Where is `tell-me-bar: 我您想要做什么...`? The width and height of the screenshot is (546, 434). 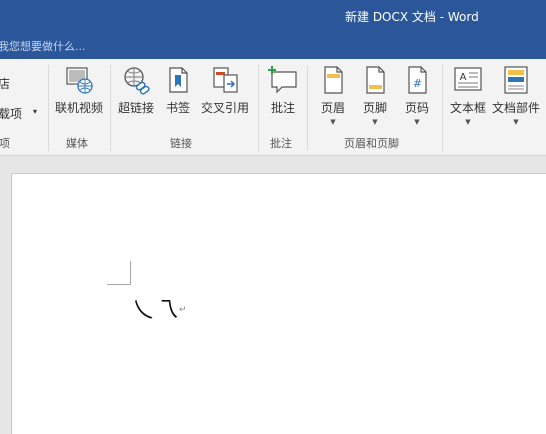
tell-me-bar: 我您想要做什么... is located at coordinates (273, 44).